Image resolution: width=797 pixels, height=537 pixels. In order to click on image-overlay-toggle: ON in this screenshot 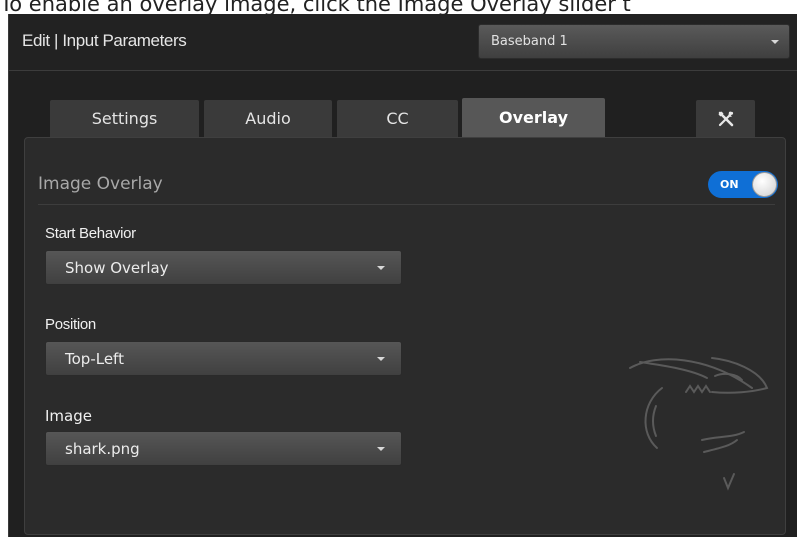, I will do `click(743, 184)`.